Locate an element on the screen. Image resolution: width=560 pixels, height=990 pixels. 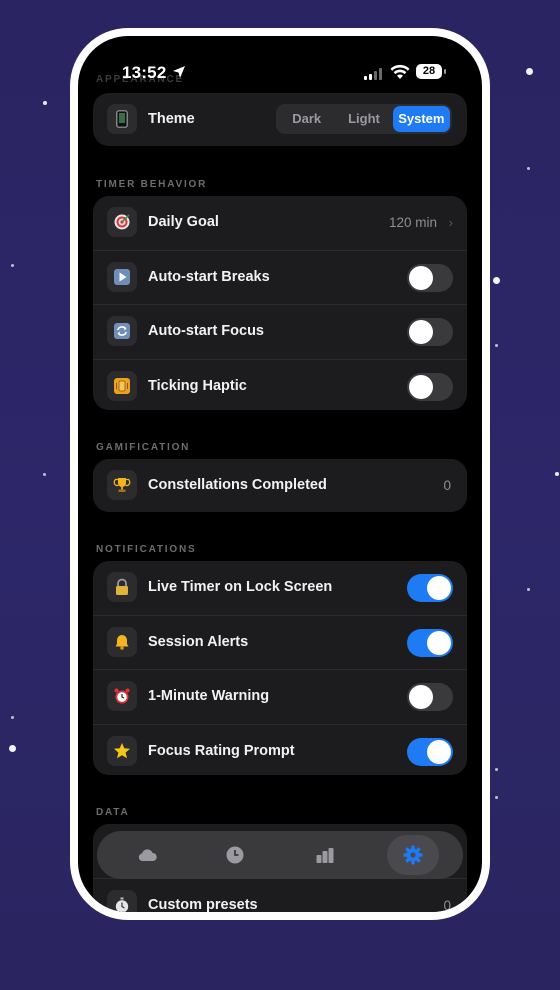
tab-stats is located at coordinates (325, 855).